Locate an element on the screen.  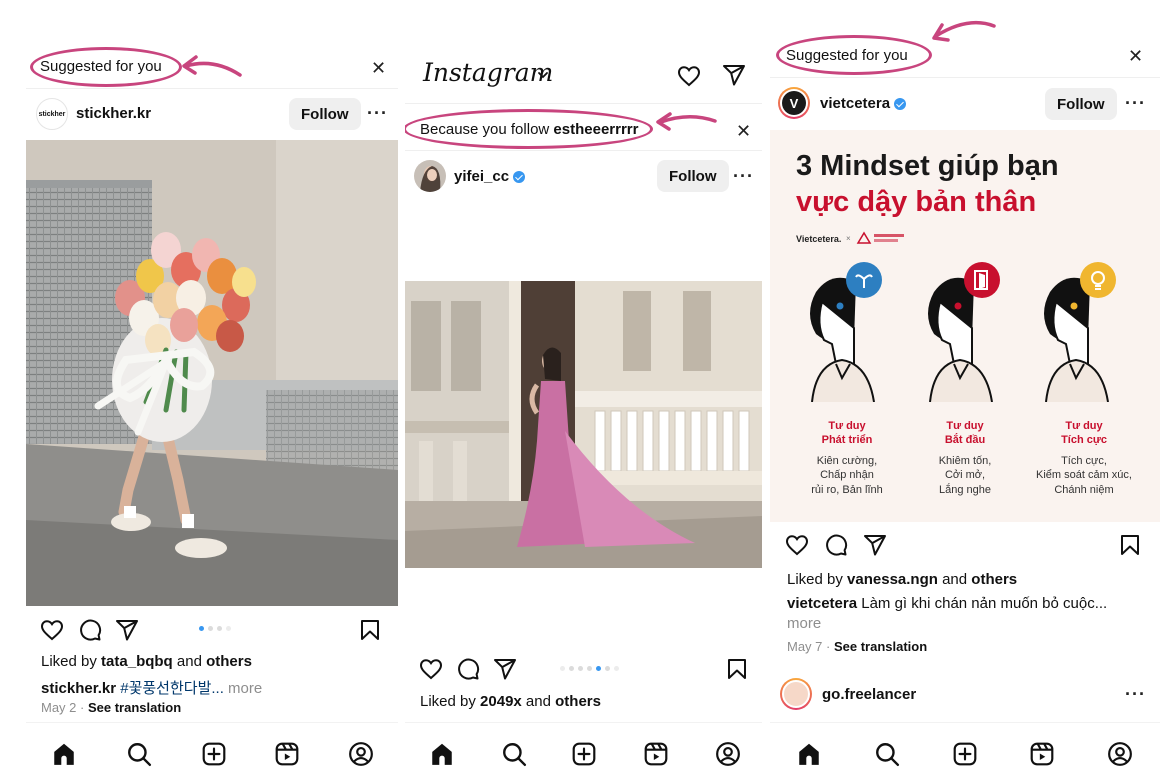
post-meta: May 2 · See translation is located at coordinates (111, 707).